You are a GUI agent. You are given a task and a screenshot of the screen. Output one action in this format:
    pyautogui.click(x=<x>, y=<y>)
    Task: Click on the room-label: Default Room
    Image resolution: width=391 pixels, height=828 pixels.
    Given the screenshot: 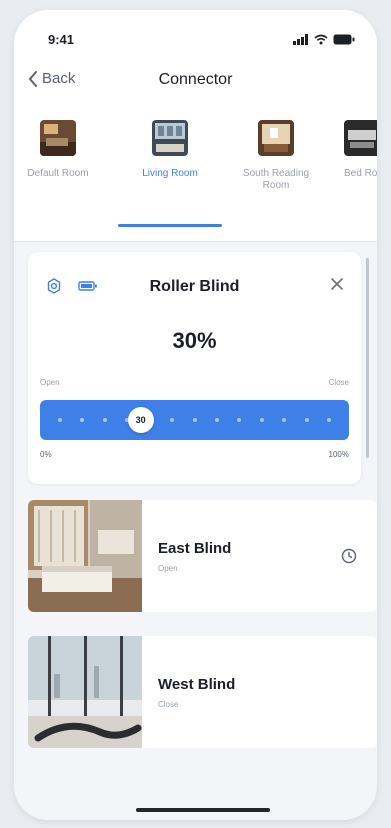 What is the action you would take?
    pyautogui.click(x=58, y=173)
    